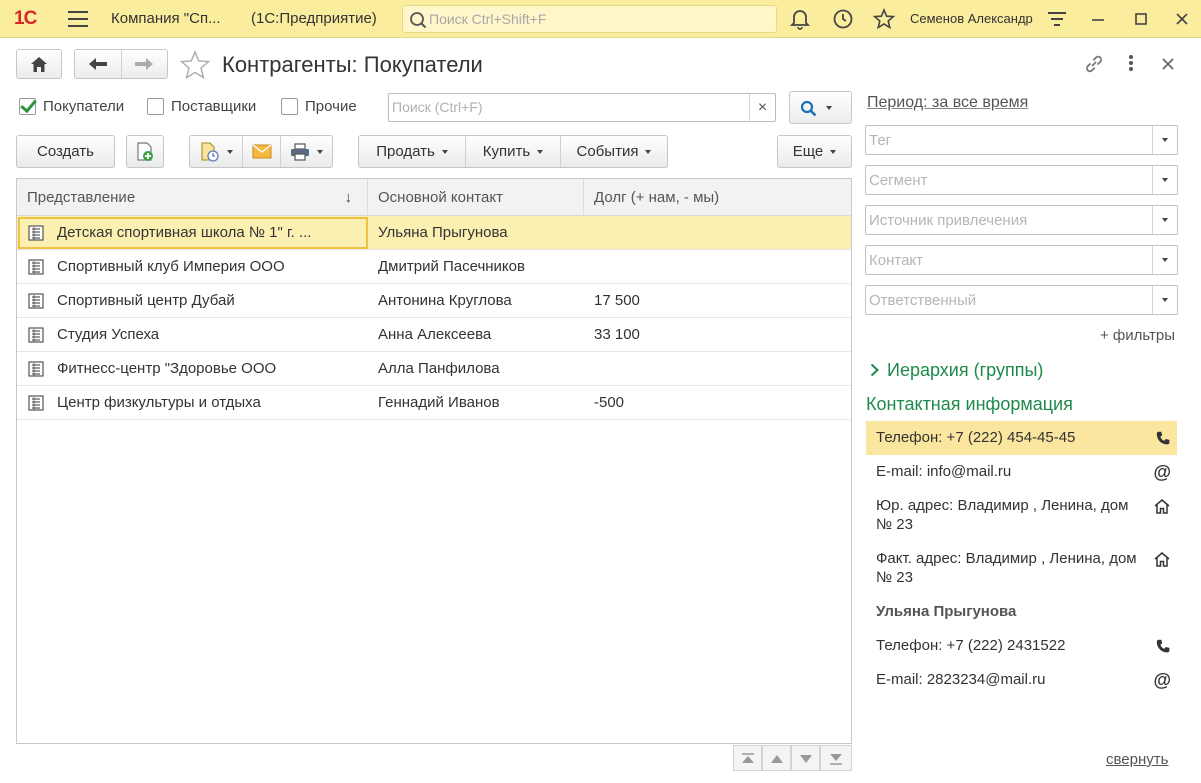 Image resolution: width=1201 pixels, height=783 pixels. I want to click on hierarchy-toggle: Иерархия (группы), so click(956, 370).